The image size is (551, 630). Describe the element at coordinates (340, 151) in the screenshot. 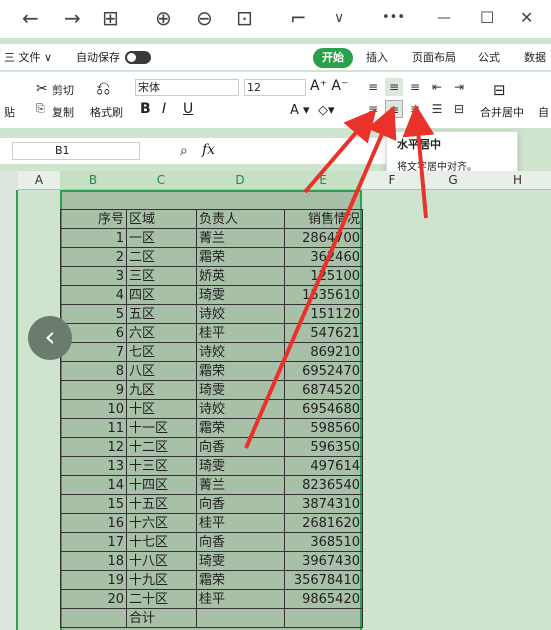

I see `arrow-to-align-left` at that location.